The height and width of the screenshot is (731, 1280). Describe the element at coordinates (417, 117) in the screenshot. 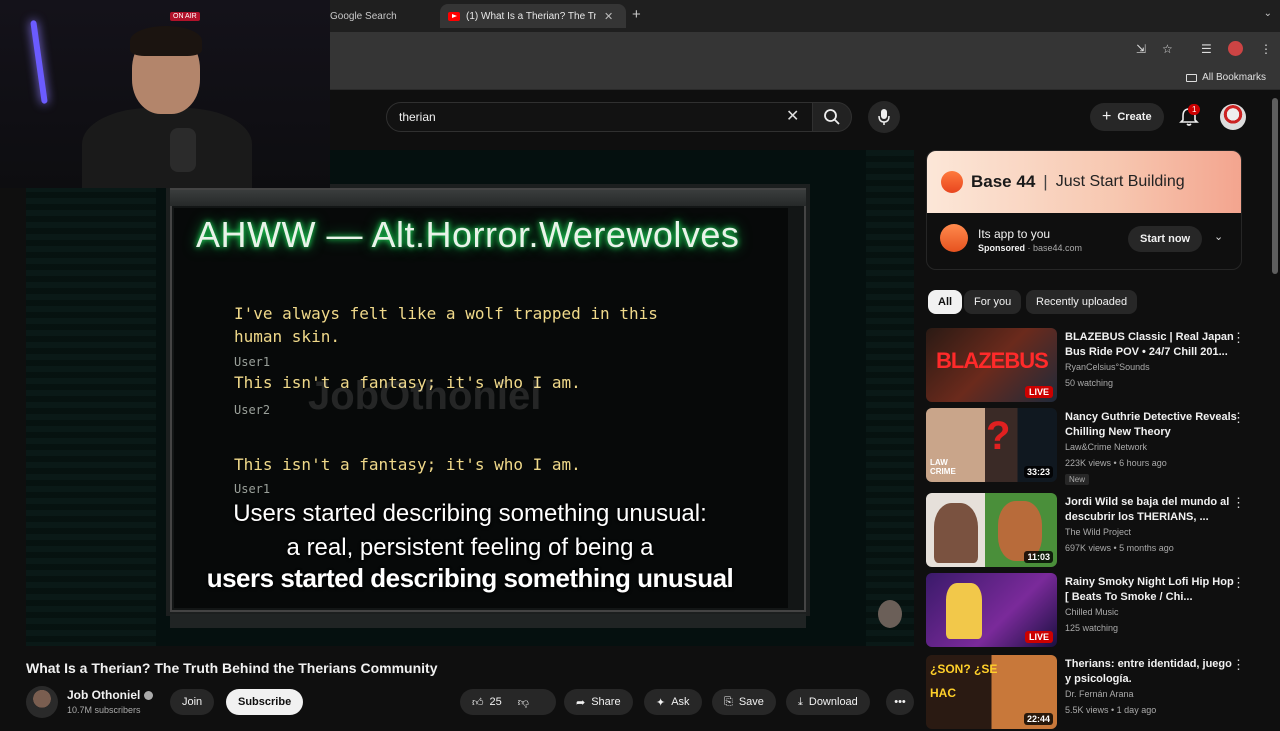

I see `search-query: therian` at that location.